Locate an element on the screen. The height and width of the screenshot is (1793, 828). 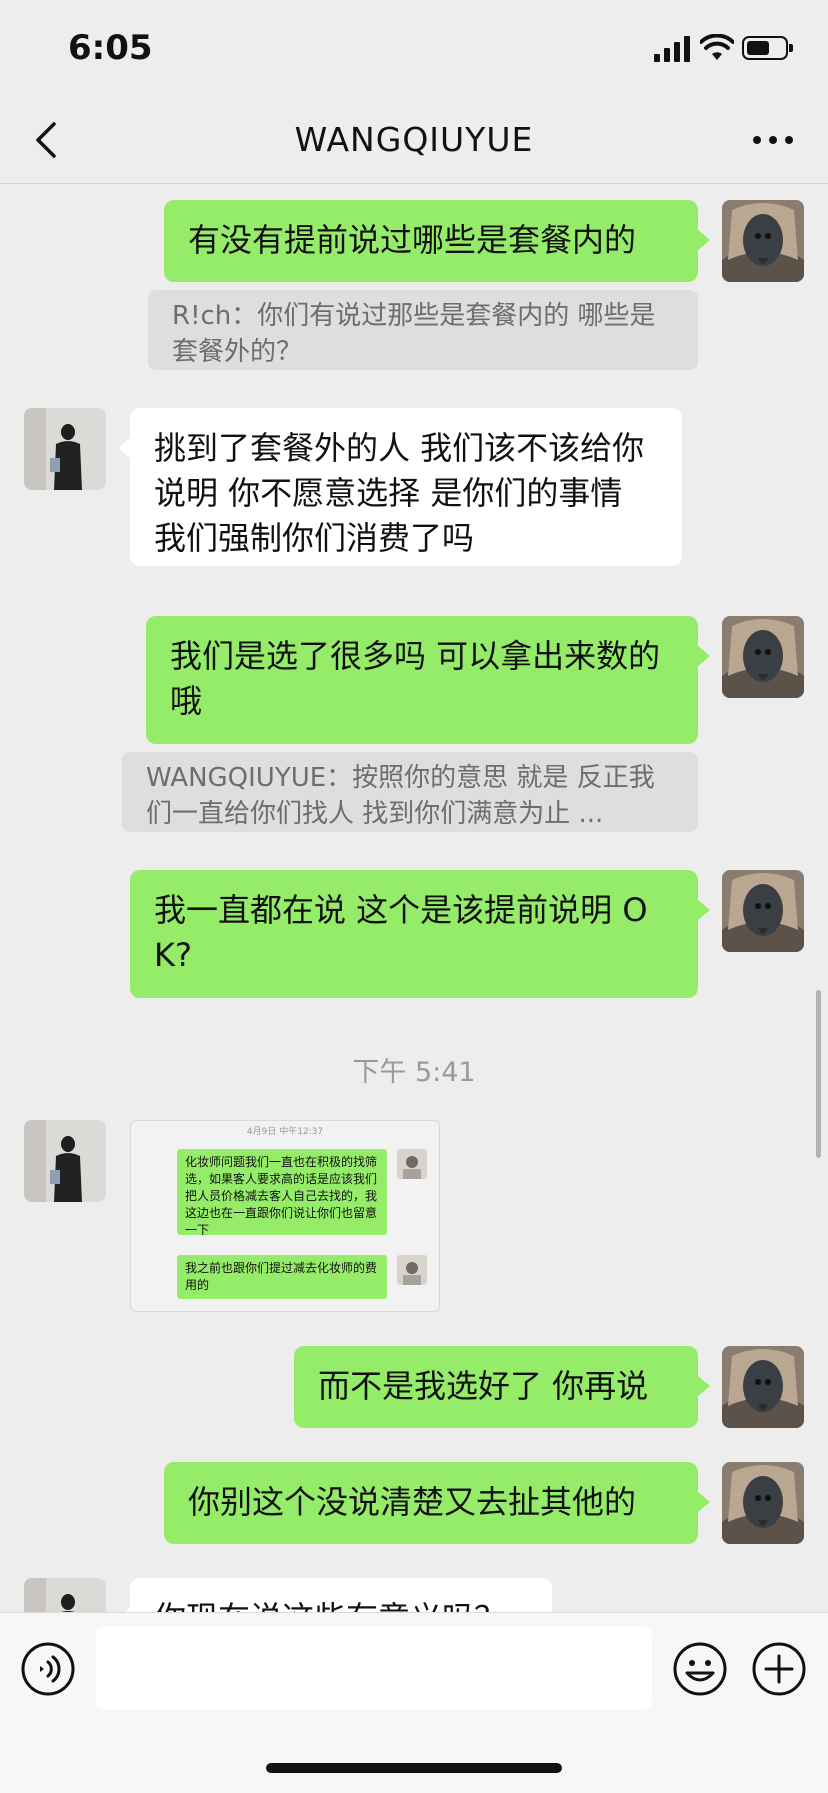
sent-message: 我们是选了很多吗 可以拿出来数的哦 is located at coordinates (428, 680).